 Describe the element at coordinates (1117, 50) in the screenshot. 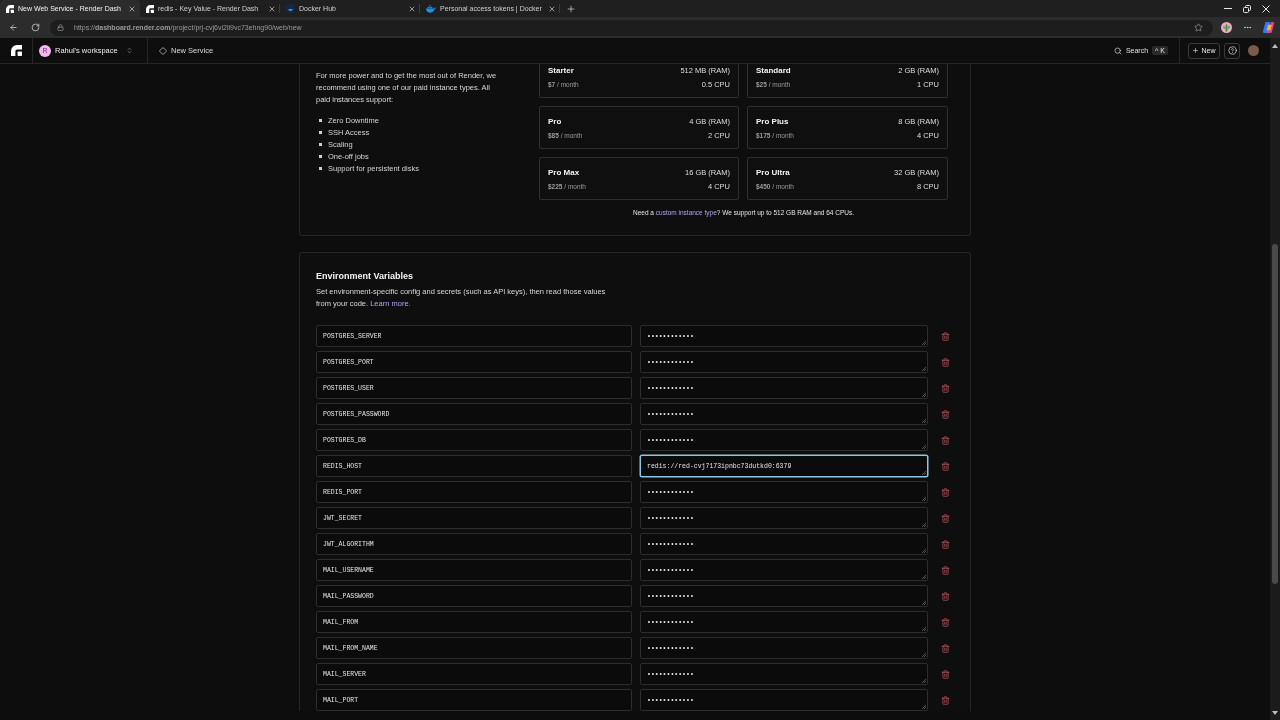

I see `search-icon` at that location.